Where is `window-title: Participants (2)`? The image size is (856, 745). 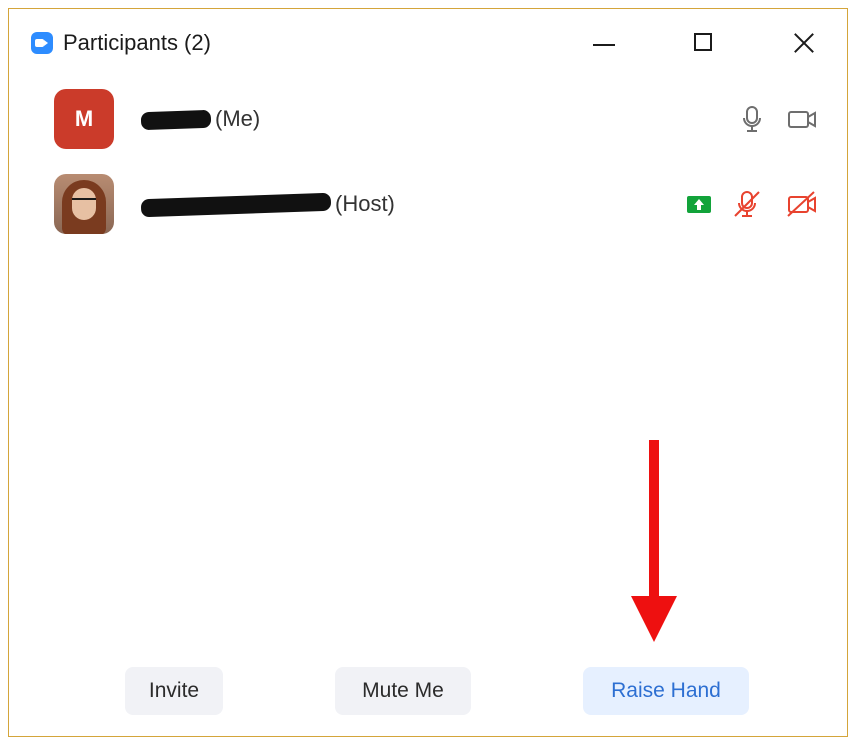
window-title: Participants (2) is located at coordinates (137, 42).